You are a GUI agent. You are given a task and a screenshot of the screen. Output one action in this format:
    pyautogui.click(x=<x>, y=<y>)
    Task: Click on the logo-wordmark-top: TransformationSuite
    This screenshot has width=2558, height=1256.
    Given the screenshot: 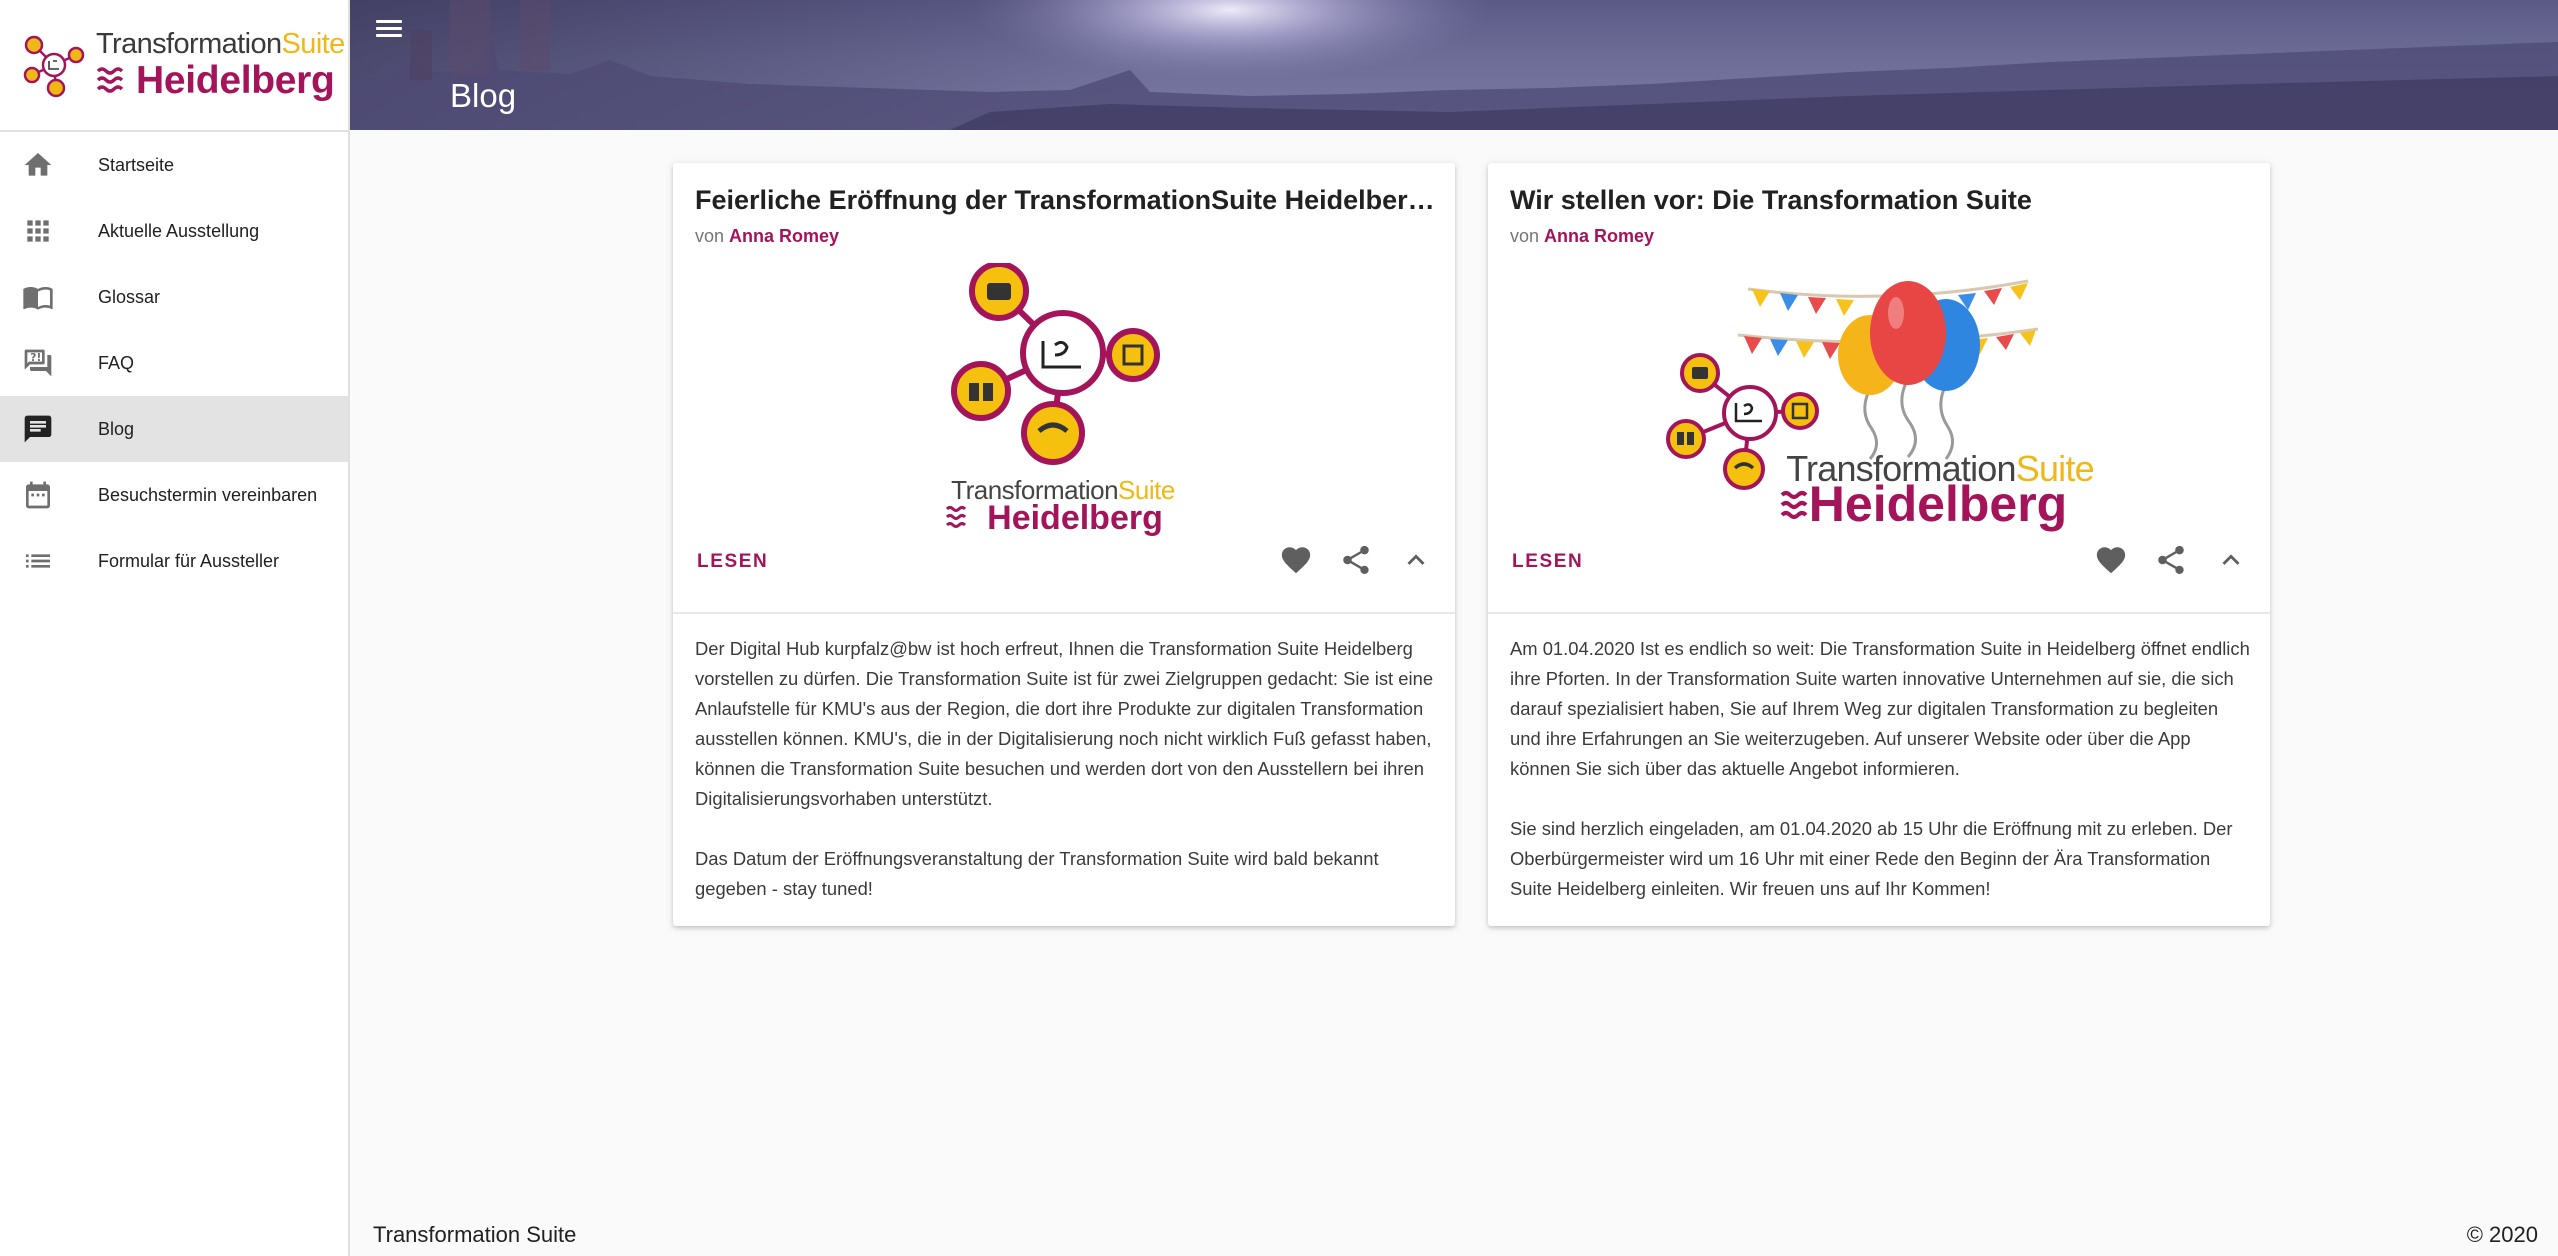 What is the action you would take?
    pyautogui.click(x=220, y=44)
    